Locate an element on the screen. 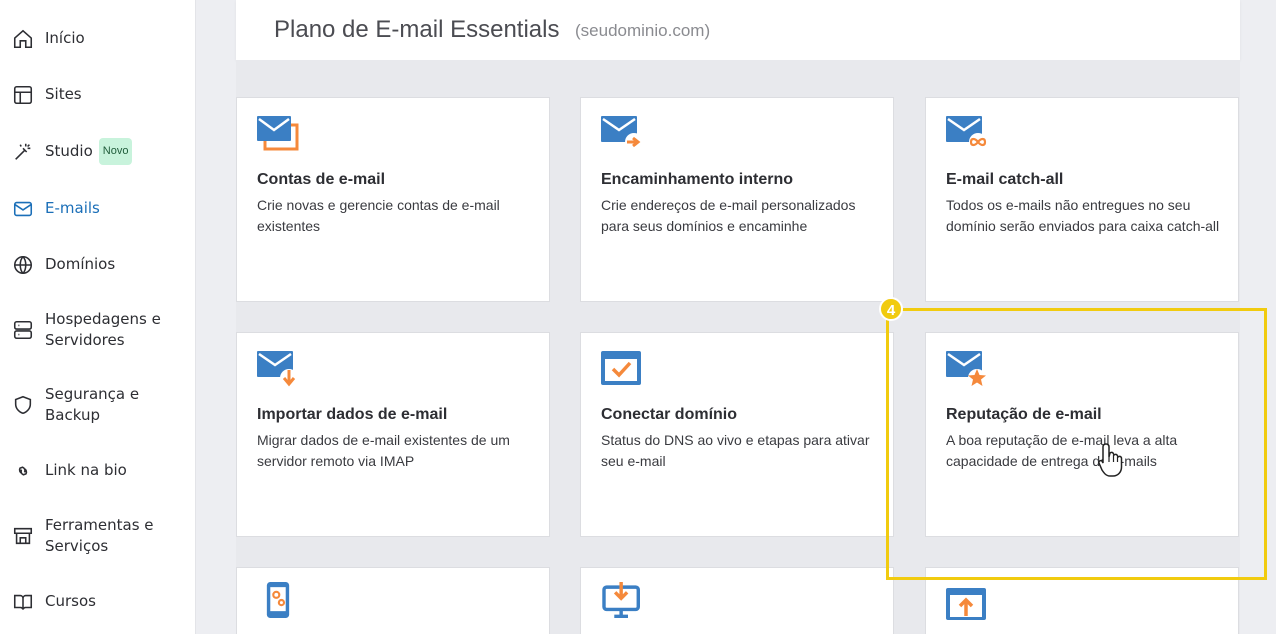  globe-icon is located at coordinates (23, 265).